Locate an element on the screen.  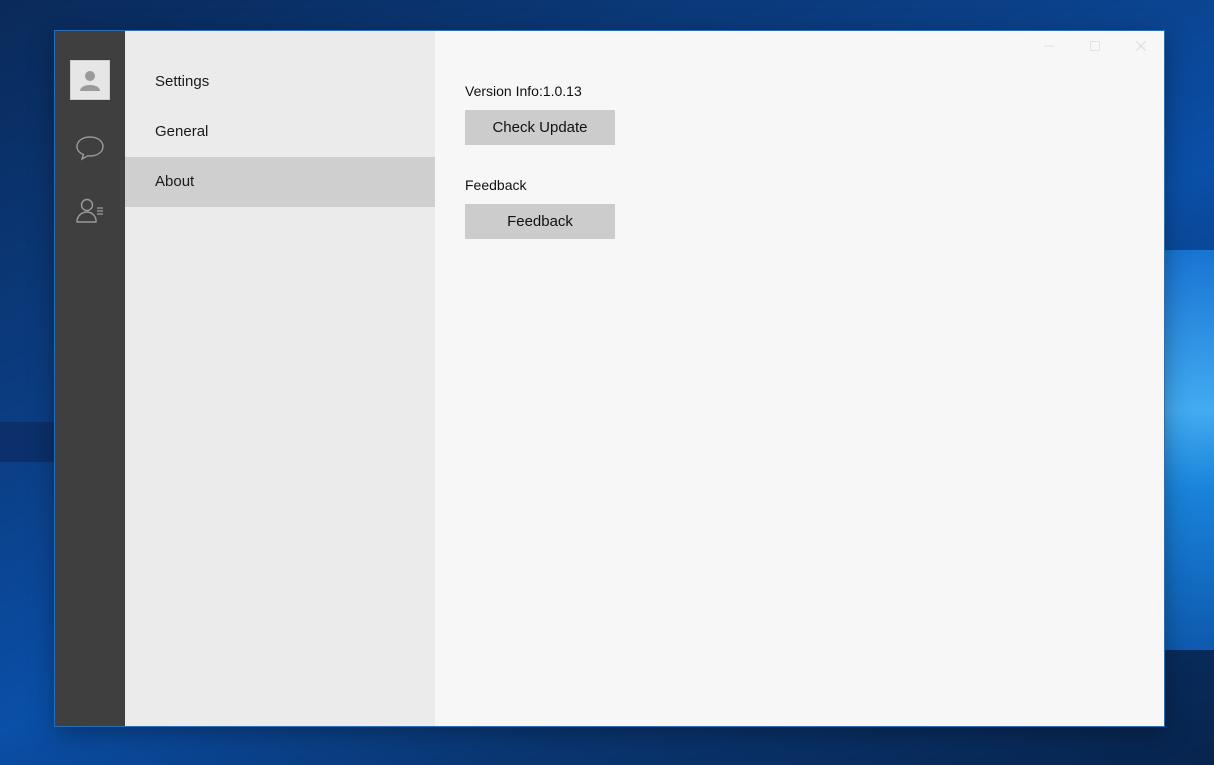
user-avatar is located at coordinates (90, 80).